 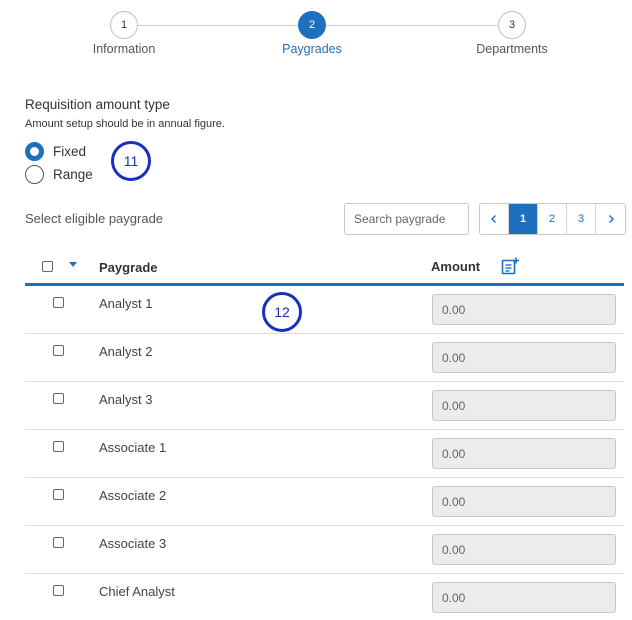 I want to click on eligible-paygrade-label: Select eligible paygrade, so click(x=94, y=218).